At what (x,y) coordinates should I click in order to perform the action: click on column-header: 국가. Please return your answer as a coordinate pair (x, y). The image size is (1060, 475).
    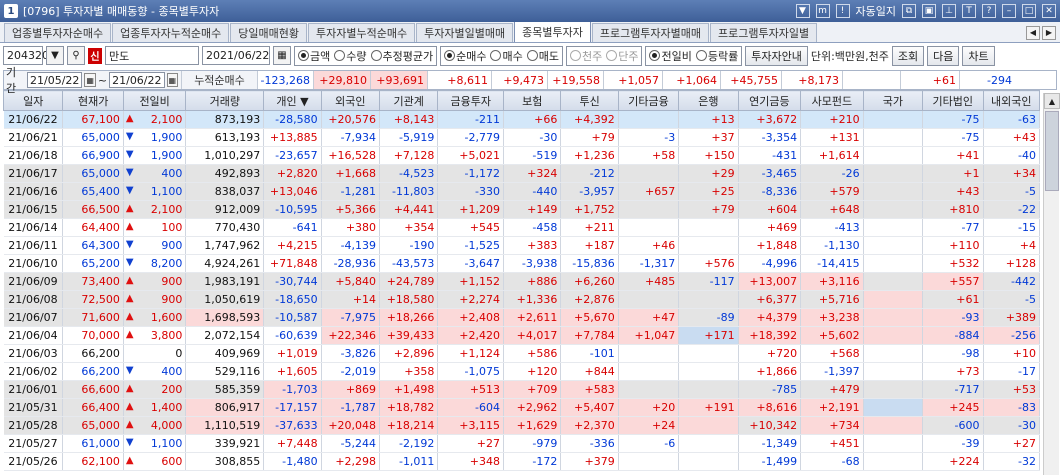
    Looking at the image, I should click on (893, 100).